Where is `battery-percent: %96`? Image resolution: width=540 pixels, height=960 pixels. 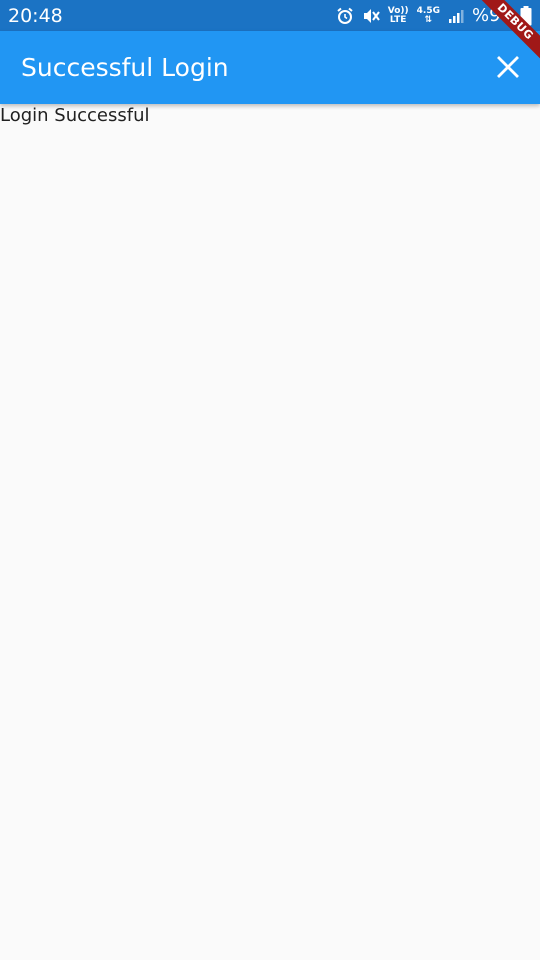
battery-percent: %96 is located at coordinates (491, 15).